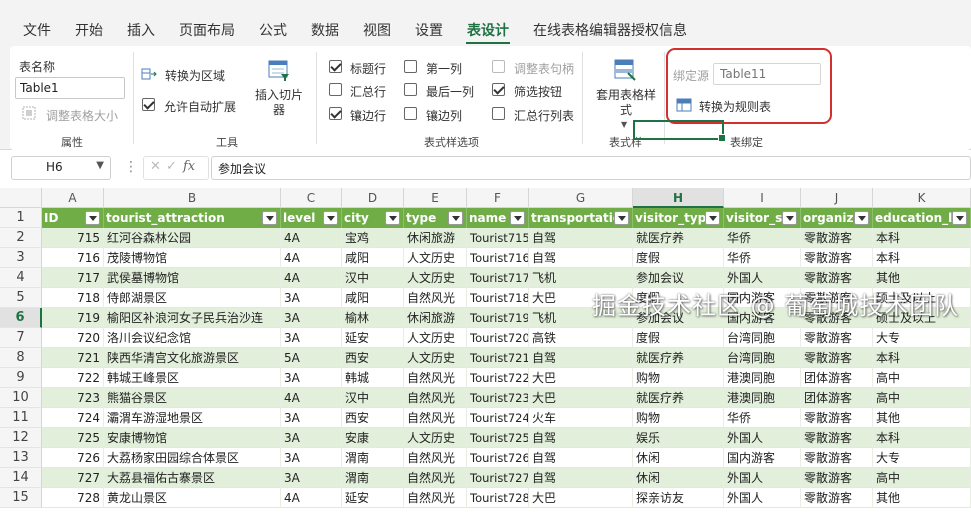  I want to click on row-header-14: 14, so click(21, 478).